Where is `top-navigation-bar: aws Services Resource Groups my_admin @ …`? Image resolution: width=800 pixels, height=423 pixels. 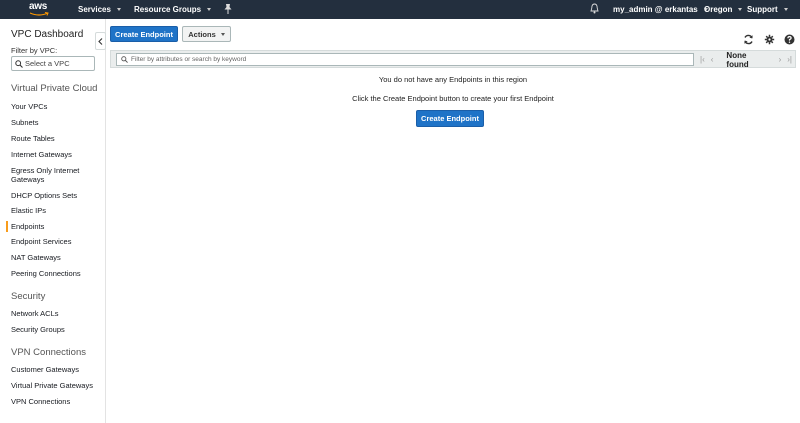
top-navigation-bar: aws Services Resource Groups my_admin @ … is located at coordinates (400, 9).